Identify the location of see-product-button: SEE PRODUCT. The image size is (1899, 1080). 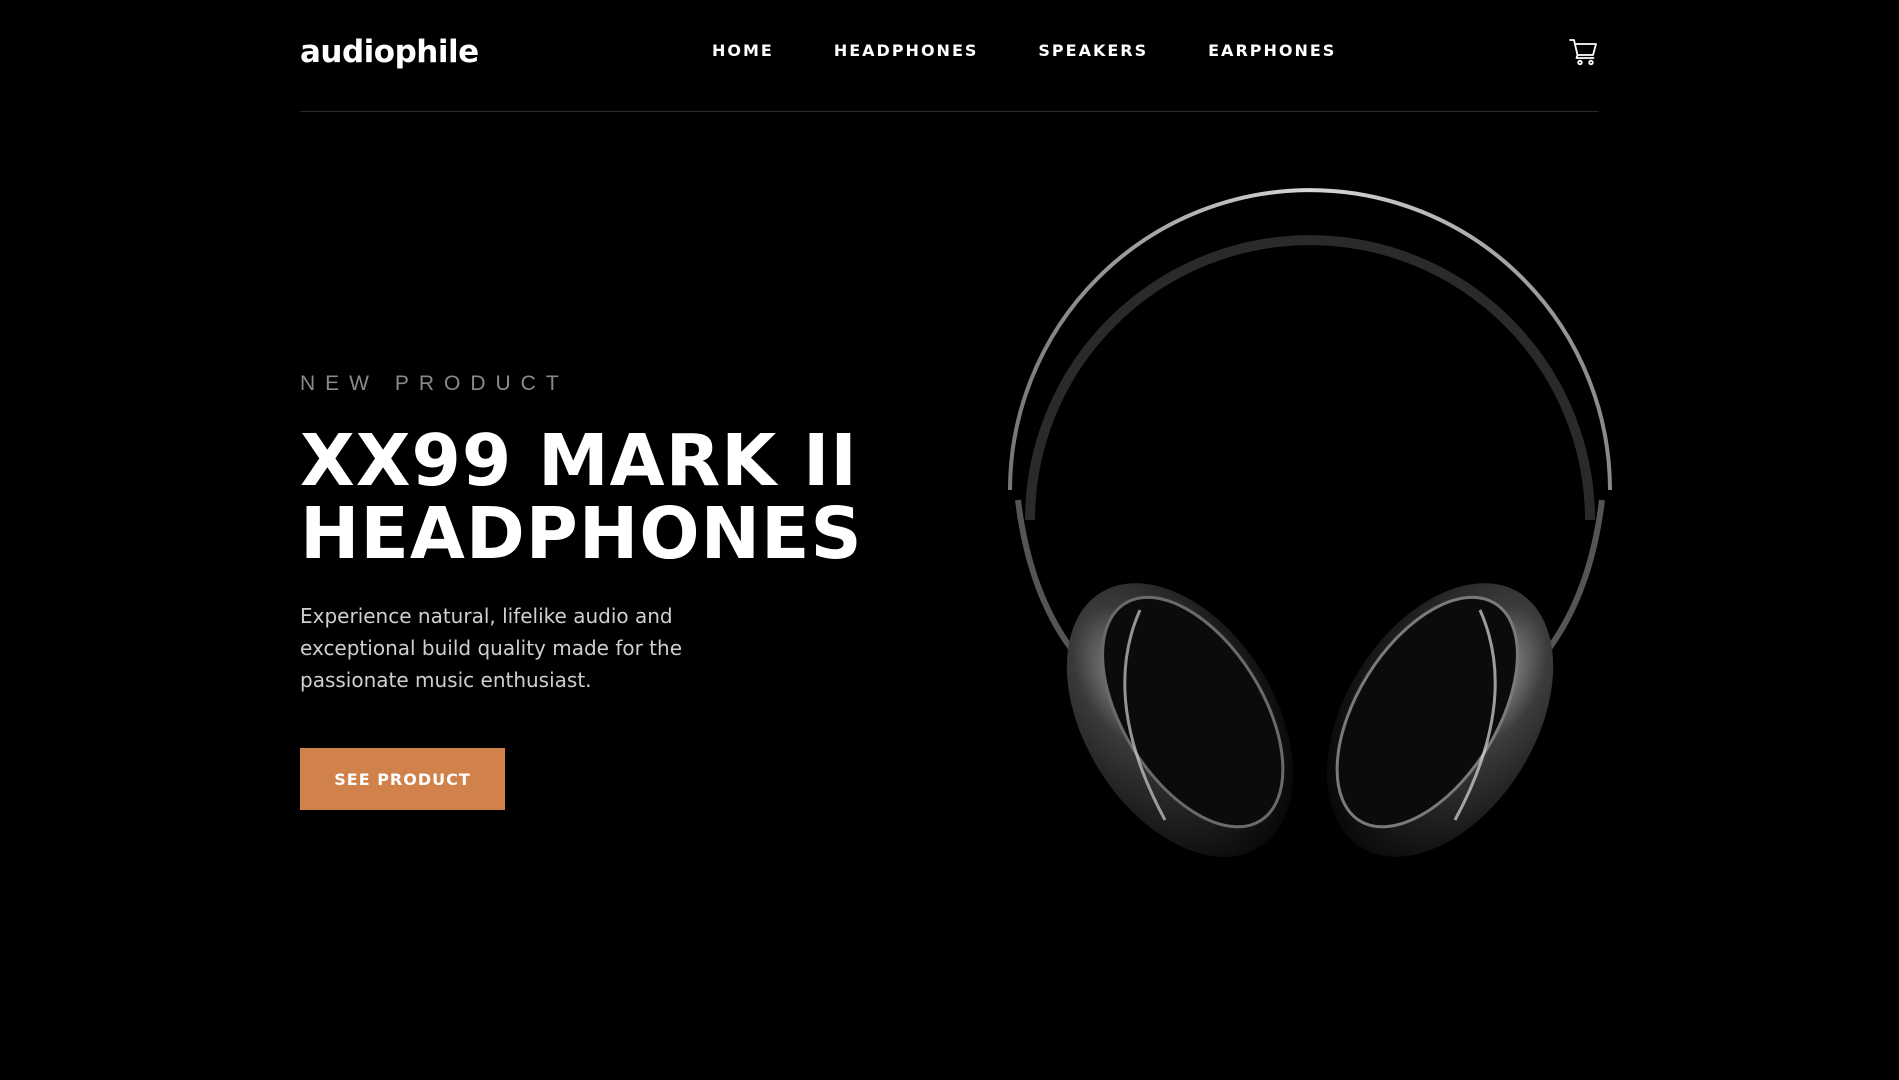
(402, 779).